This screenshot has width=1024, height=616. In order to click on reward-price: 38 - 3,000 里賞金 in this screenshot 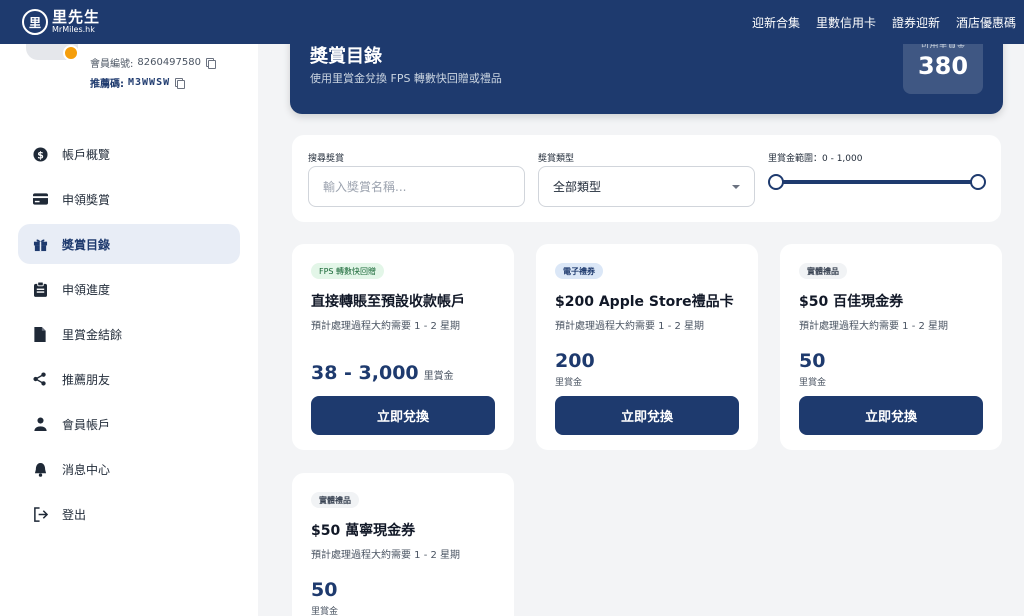, I will do `click(382, 373)`.